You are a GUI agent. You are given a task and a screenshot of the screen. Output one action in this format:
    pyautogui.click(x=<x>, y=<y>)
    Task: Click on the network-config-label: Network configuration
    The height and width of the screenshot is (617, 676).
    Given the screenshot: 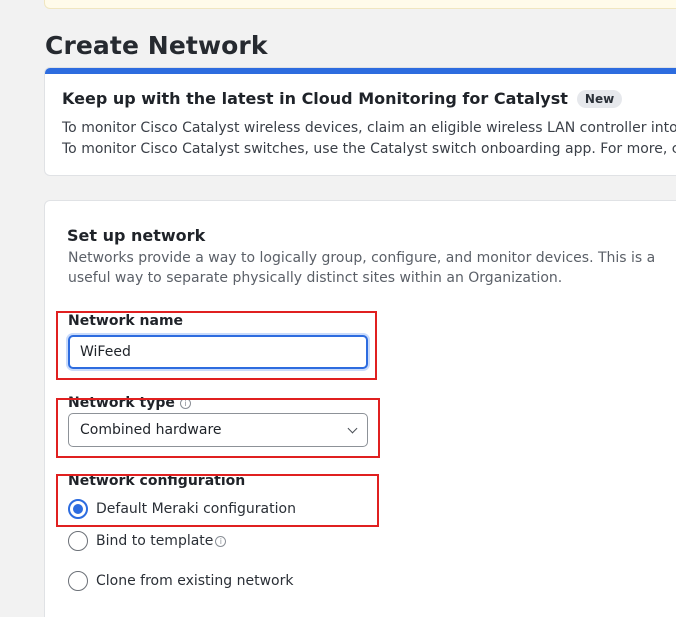 What is the action you would take?
    pyautogui.click(x=156, y=481)
    